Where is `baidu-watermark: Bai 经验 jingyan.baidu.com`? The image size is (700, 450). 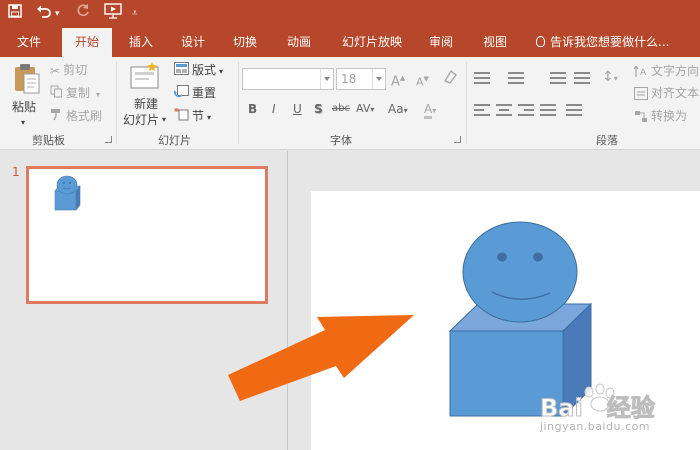 baidu-watermark: Bai 经验 jingyan.baidu.com is located at coordinates (620, 414).